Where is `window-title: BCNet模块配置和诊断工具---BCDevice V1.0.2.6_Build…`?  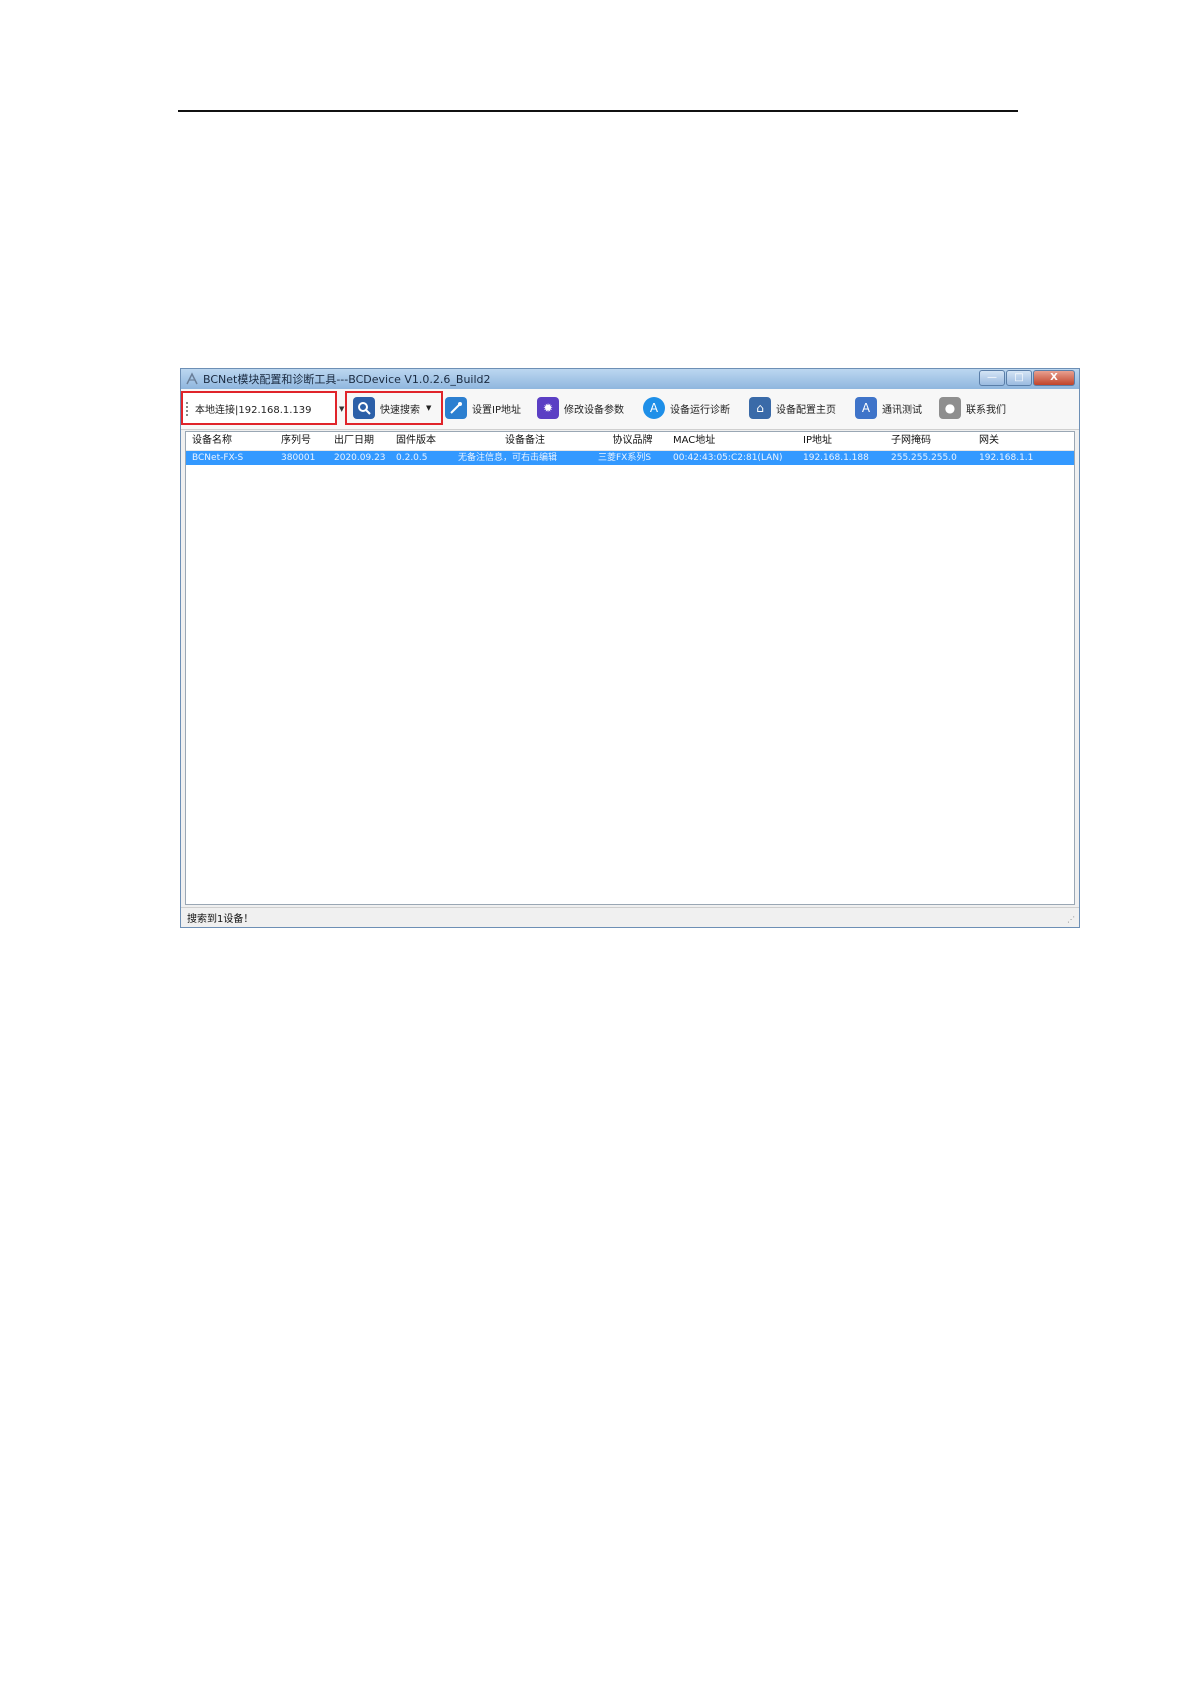 window-title: BCNet模块配置和诊断工具---BCDevice V1.0.2.6_Build… is located at coordinates (347, 379).